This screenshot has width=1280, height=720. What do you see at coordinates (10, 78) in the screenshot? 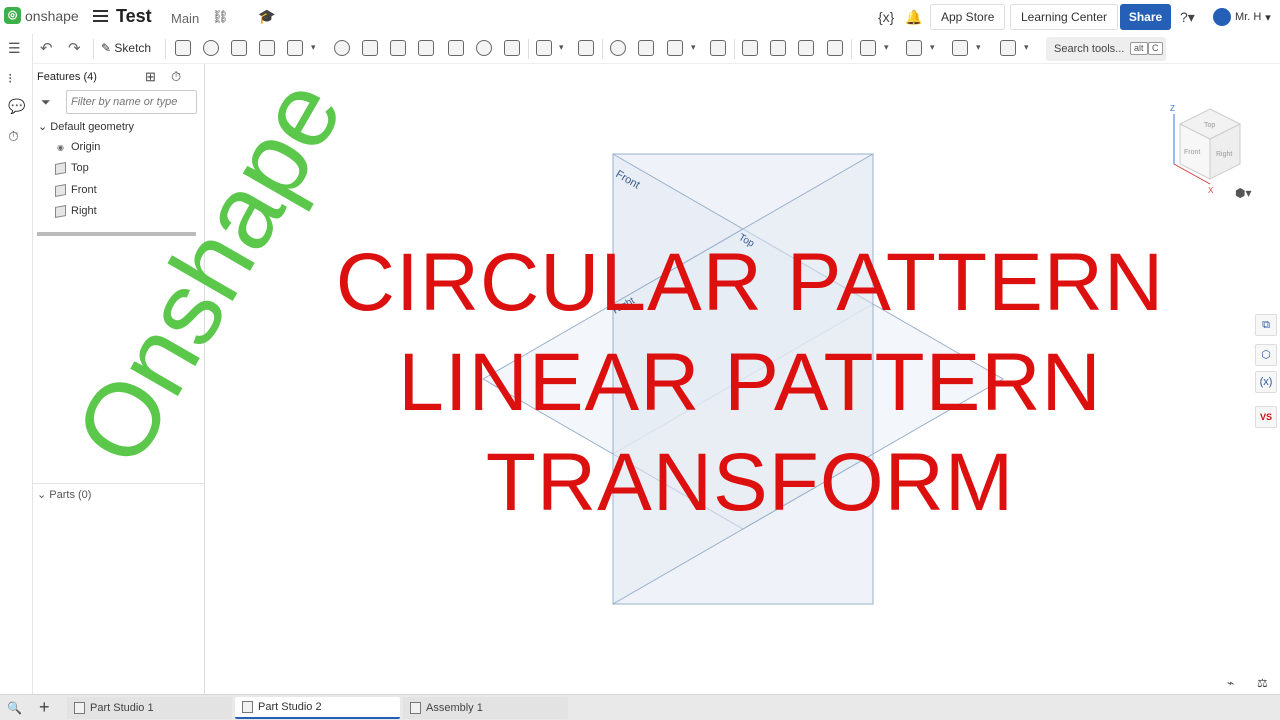
I see `instances-icon: ⁝` at bounding box center [10, 78].